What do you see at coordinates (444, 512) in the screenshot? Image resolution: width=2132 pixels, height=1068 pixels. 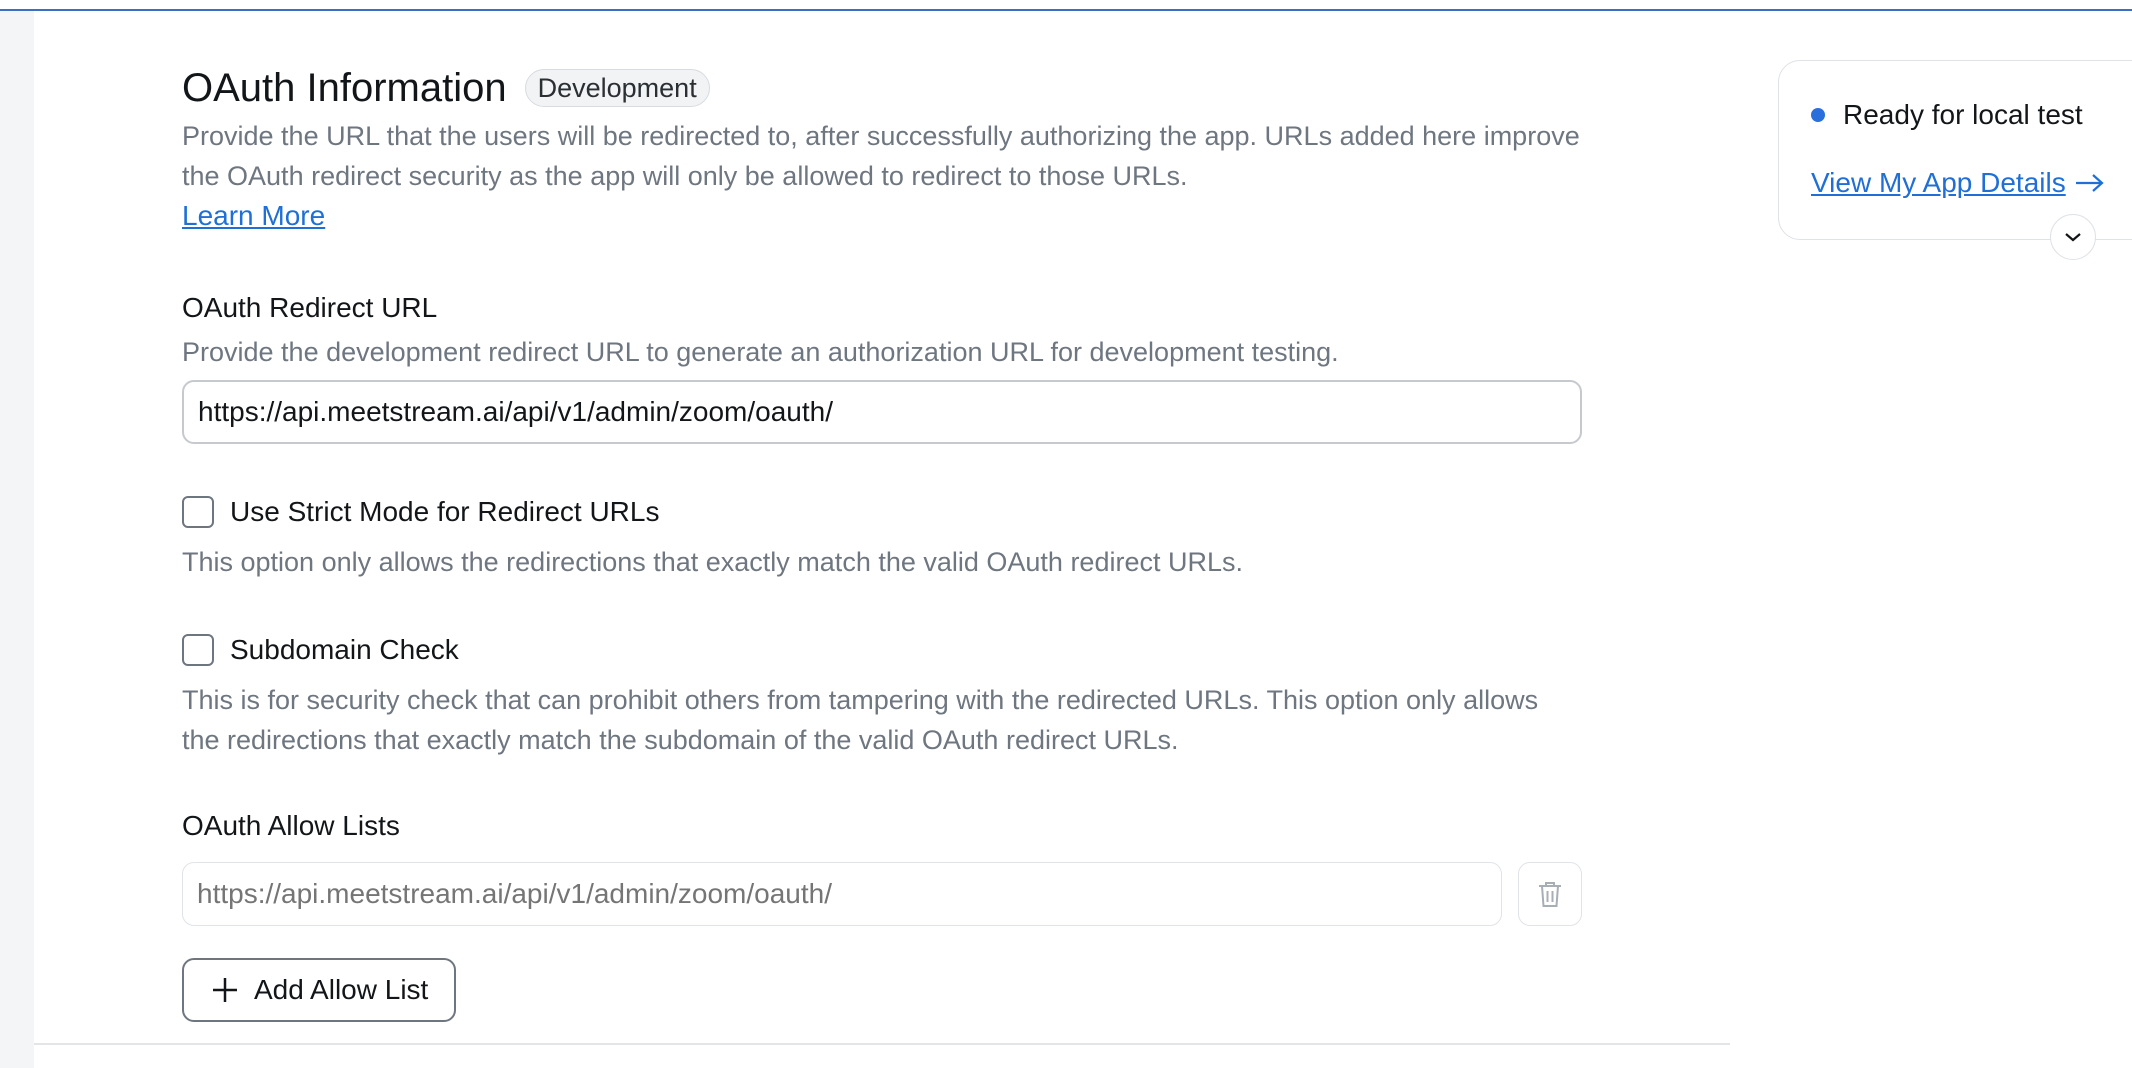 I see `strict-mode-label: Use Strict Mode for Redirect URLs` at bounding box center [444, 512].